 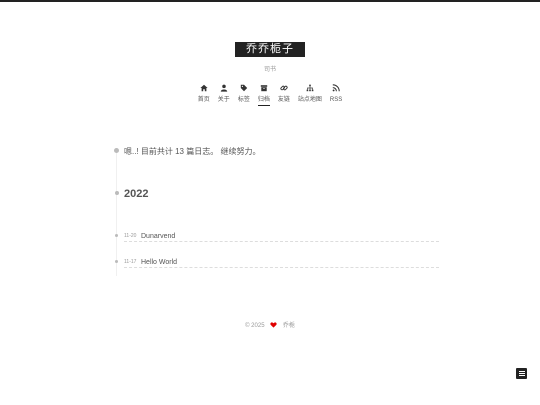 I want to click on archive-summary: 嗯..! 目前共计 13 篇日志。 继续努力。, so click(x=192, y=151).